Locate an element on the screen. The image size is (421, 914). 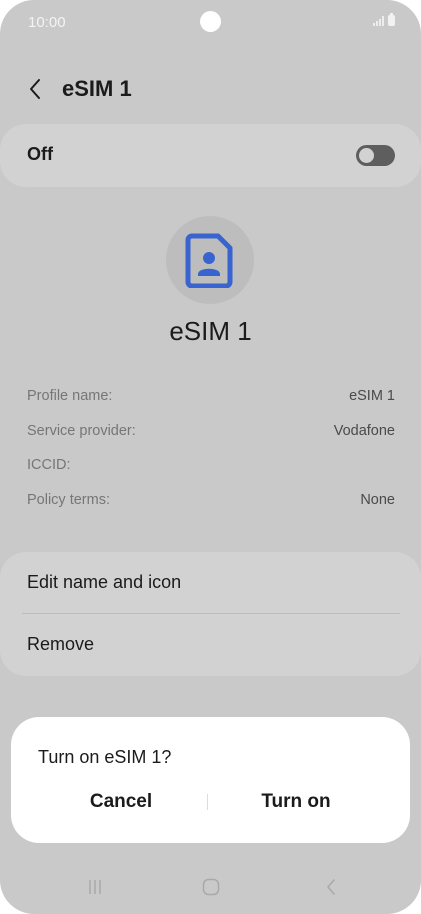
back-button is located at coordinates (35, 89).